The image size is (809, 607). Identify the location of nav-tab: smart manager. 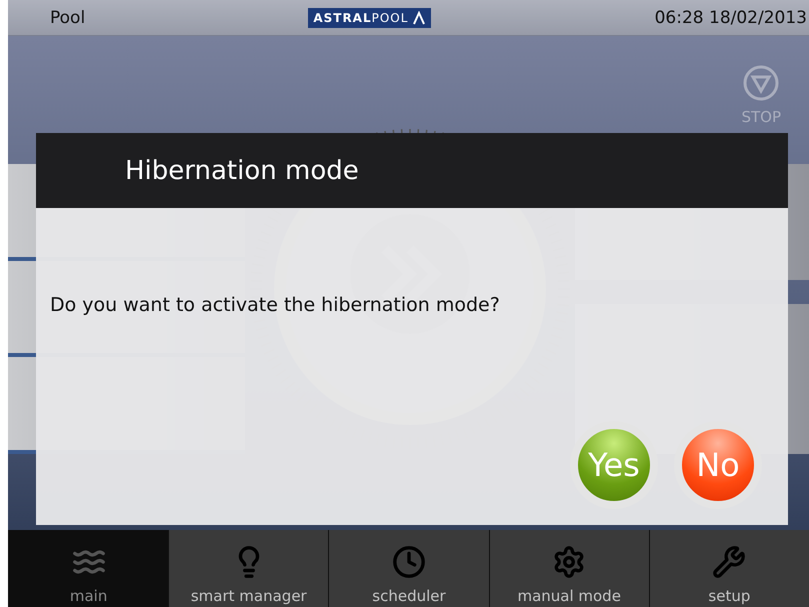
(248, 568).